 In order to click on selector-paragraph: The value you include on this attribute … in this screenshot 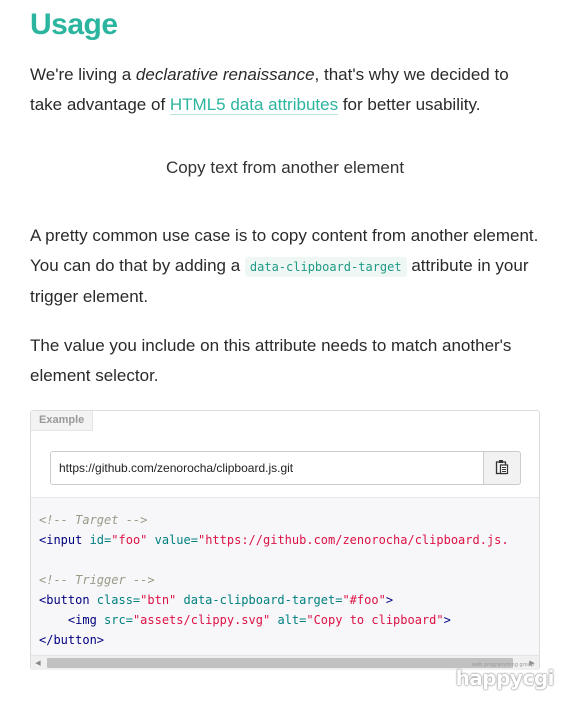, I will do `click(271, 360)`.